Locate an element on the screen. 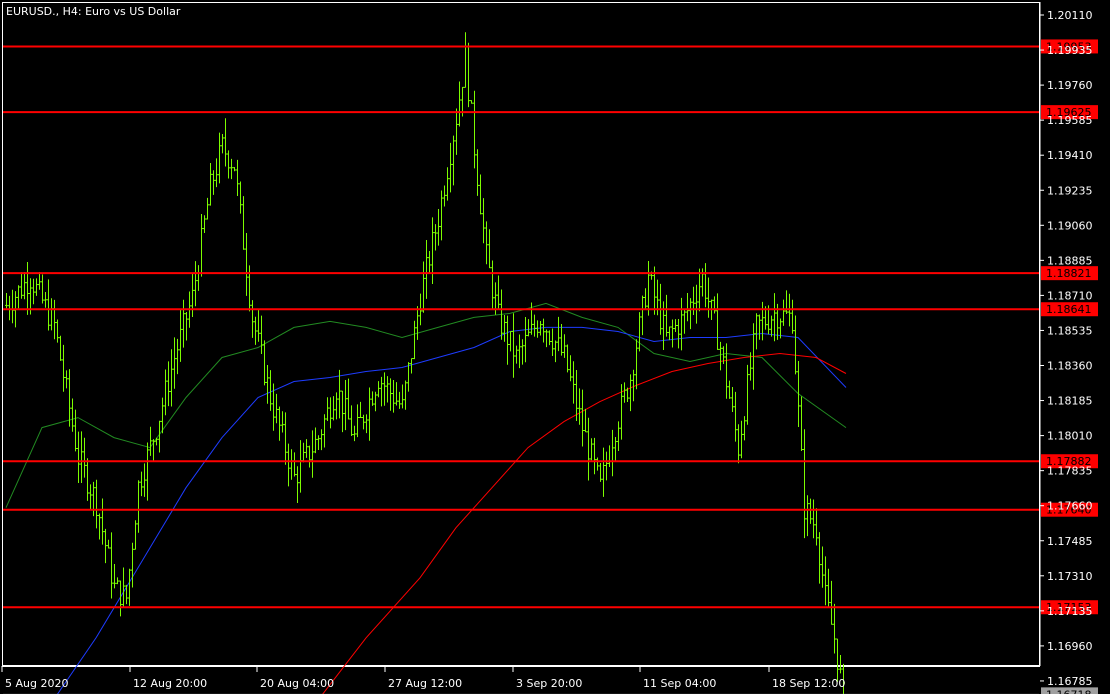  price-tick-label: 1.19760 is located at coordinates (1070, 85).